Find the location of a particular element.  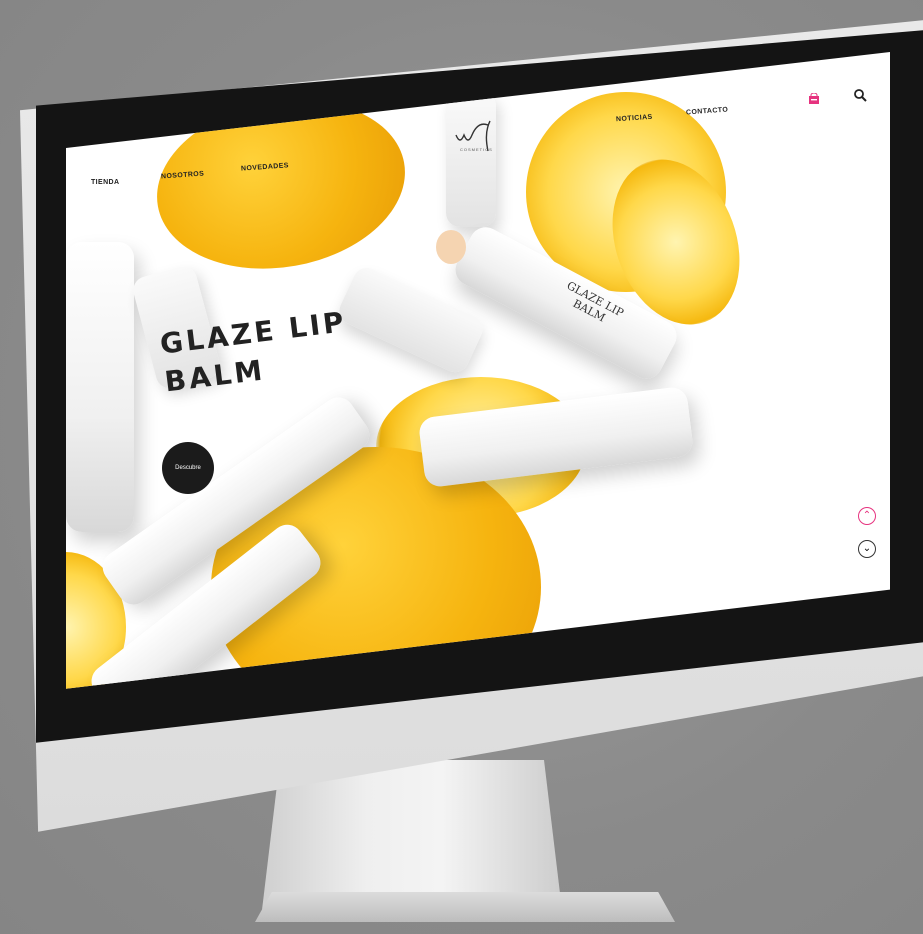

balm-tip-right is located at coordinates (451, 247).